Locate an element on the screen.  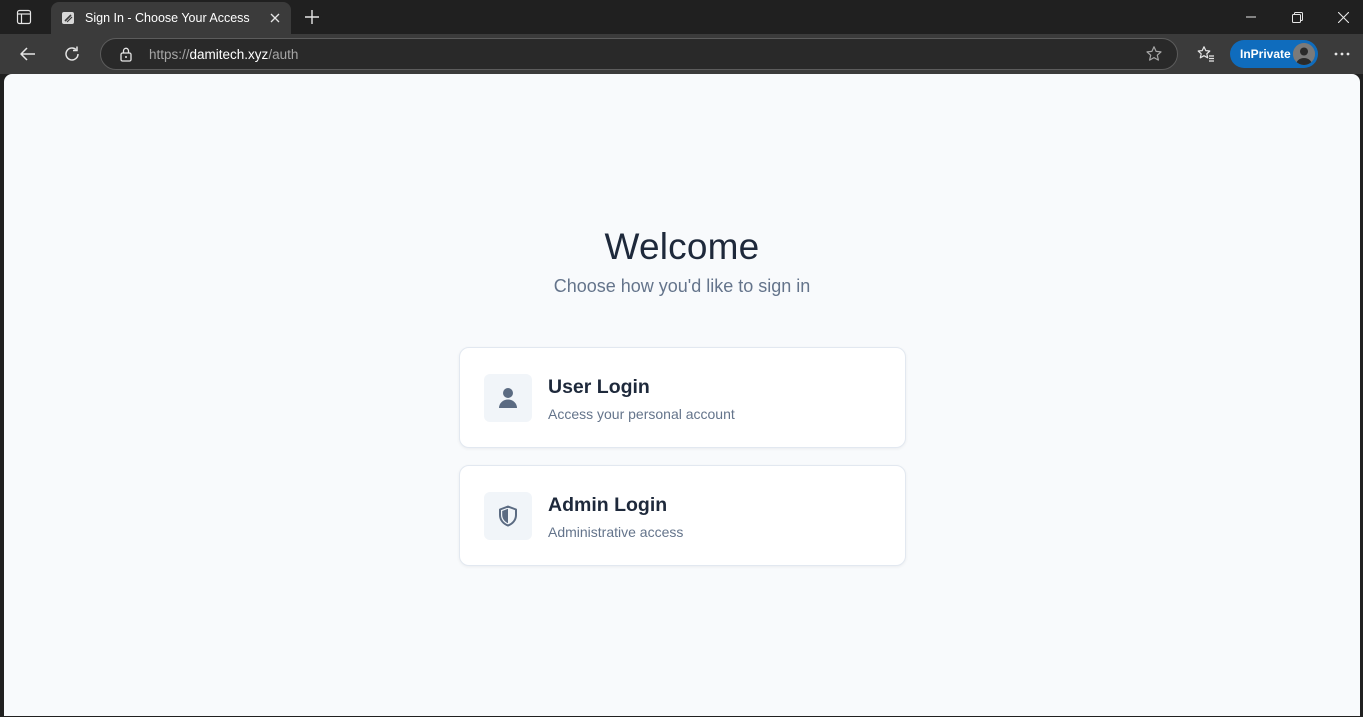
active-tab: Sign In - Choose Your Access is located at coordinates (171, 18).